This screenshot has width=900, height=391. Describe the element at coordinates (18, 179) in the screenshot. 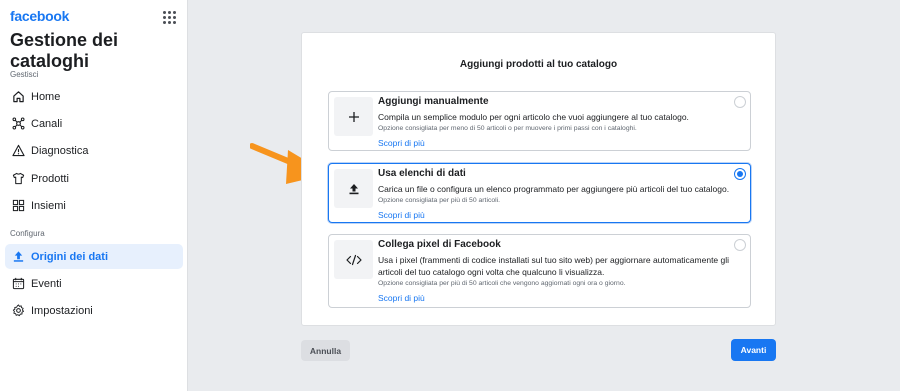

I see `shirt-icon` at that location.